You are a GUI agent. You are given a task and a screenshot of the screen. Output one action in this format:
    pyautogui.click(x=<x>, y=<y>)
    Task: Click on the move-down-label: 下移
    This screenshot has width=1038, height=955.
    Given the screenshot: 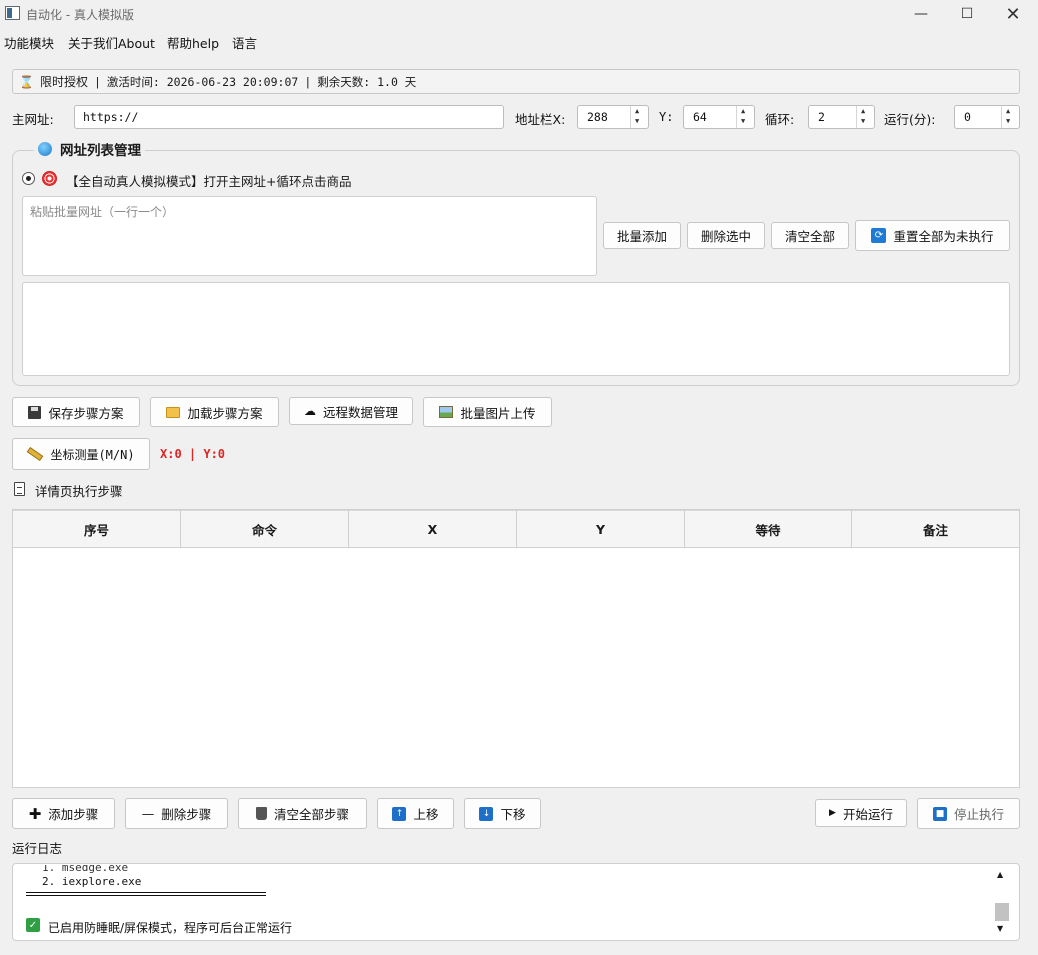 What is the action you would take?
    pyautogui.click(x=513, y=814)
    